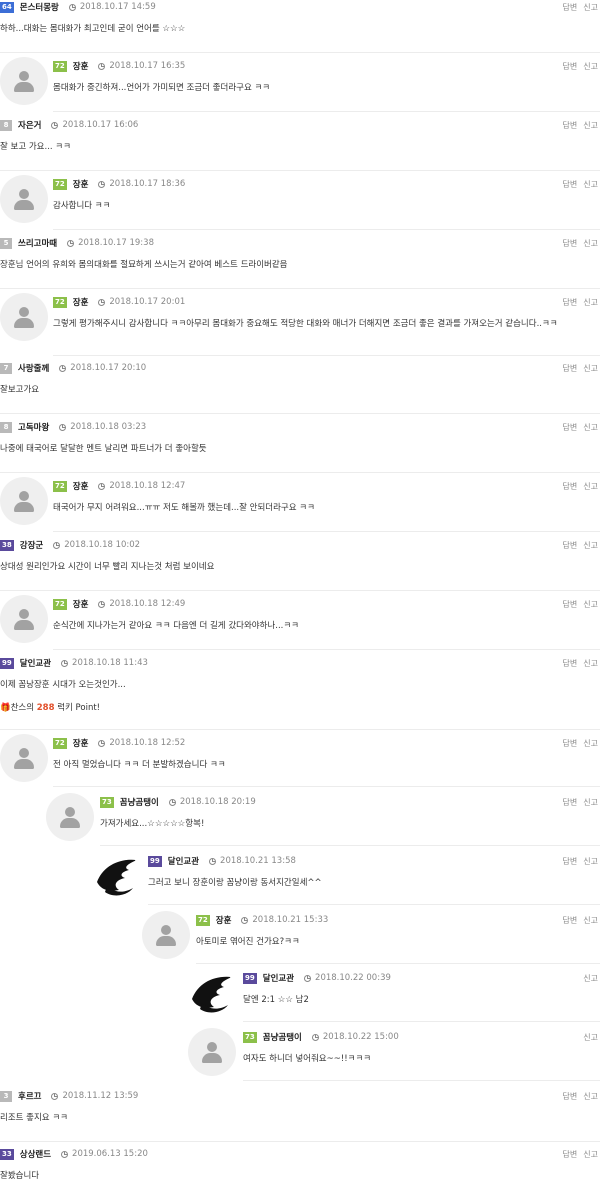  Describe the element at coordinates (326, 203) in the screenshot. I see `comment-reply: 72 장훈 2018.10.17 18:36 답변 신고 감사합니다 ㅋㅋ` at that location.